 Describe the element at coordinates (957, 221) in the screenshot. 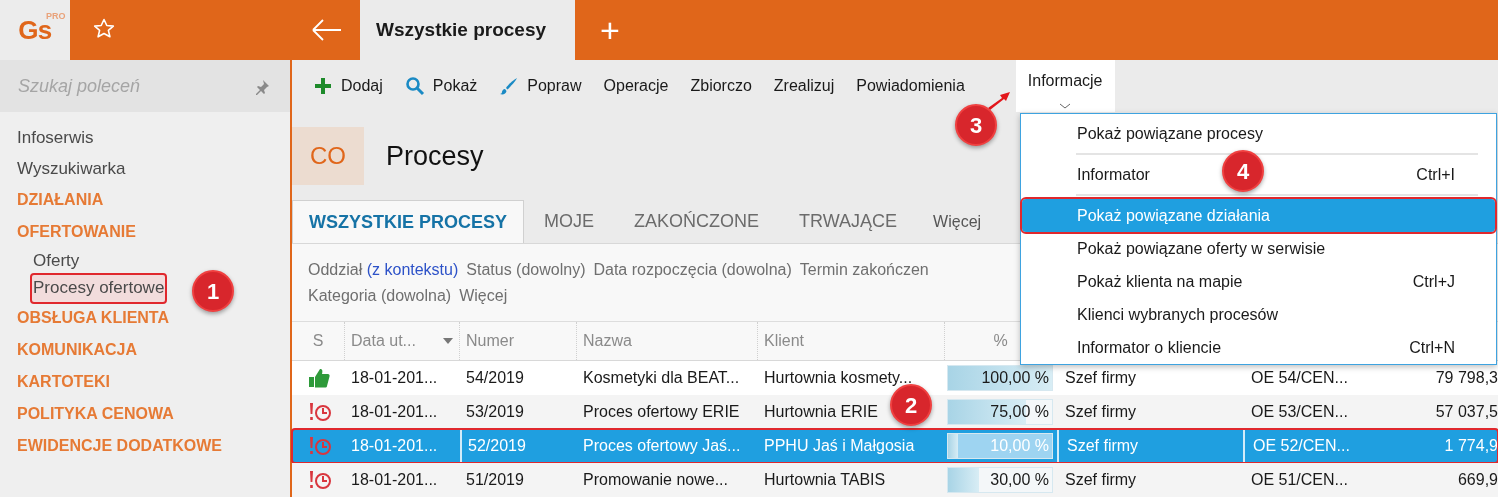

I see `more-button: Więcej` at that location.